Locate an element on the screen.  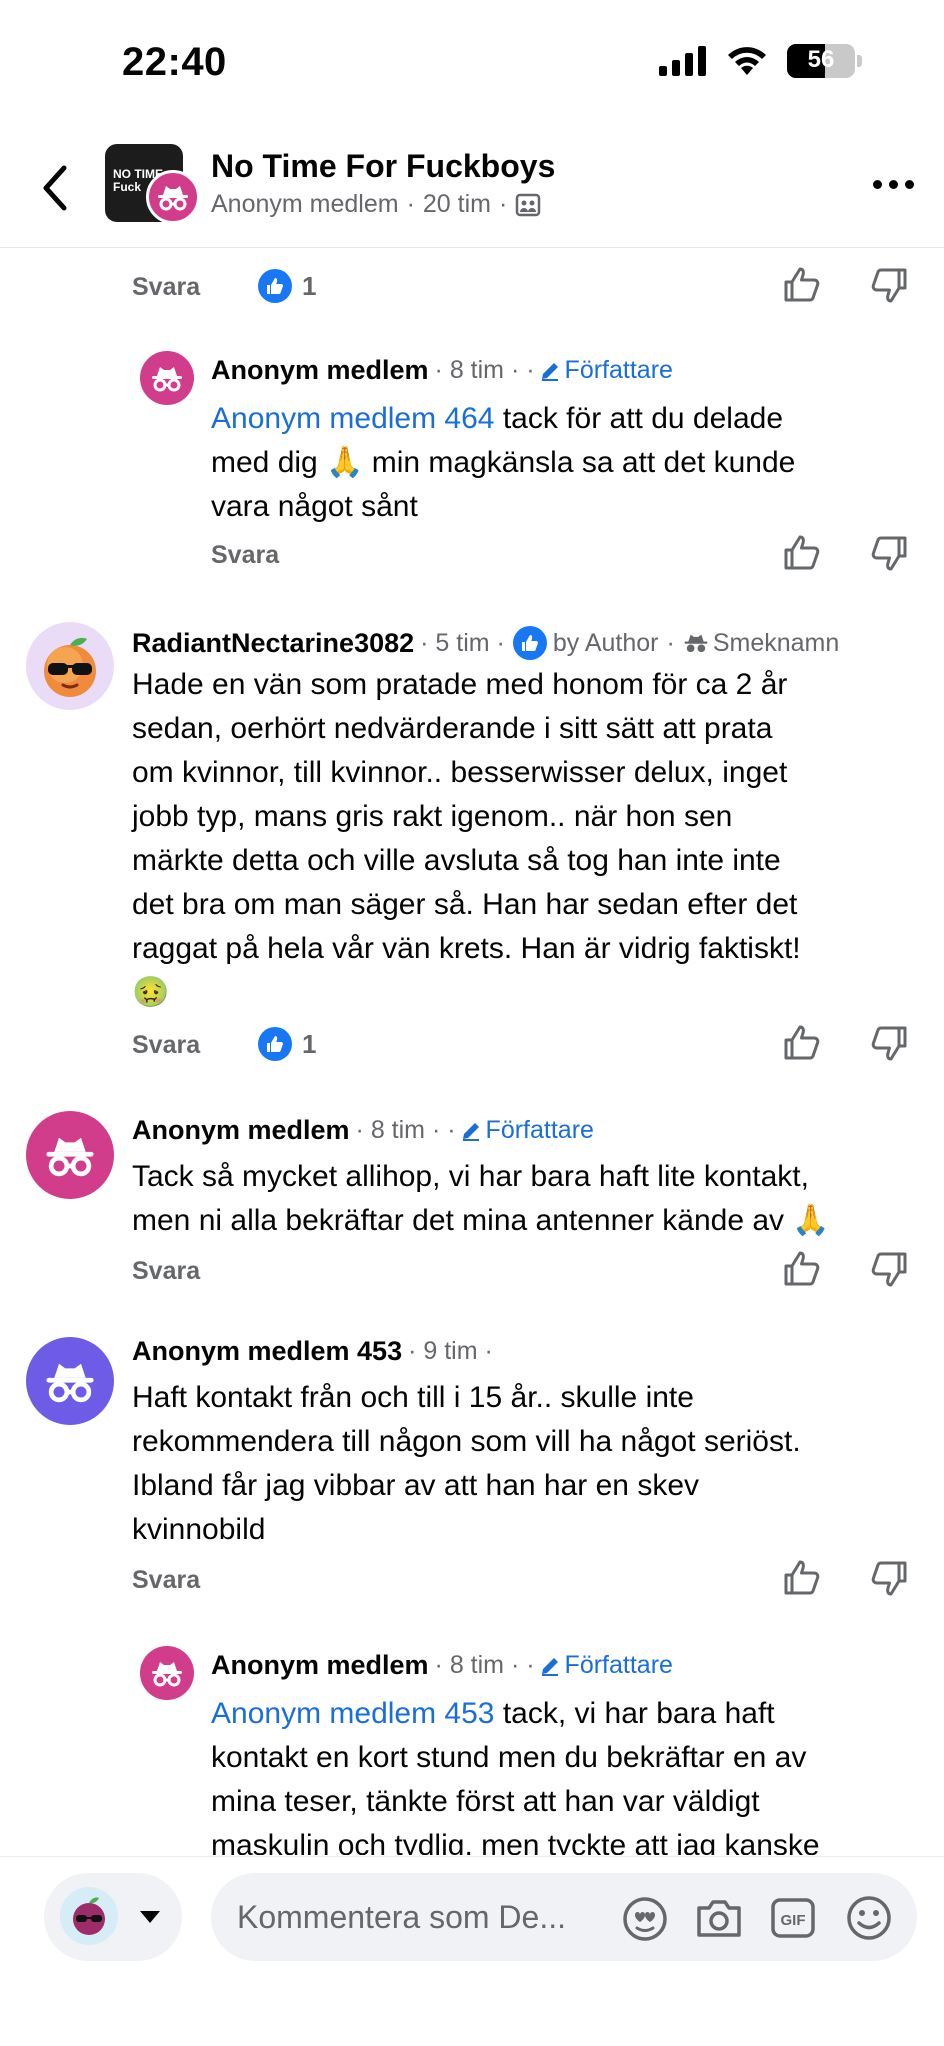
peach-sunglasses-icon is located at coordinates (70, 667).